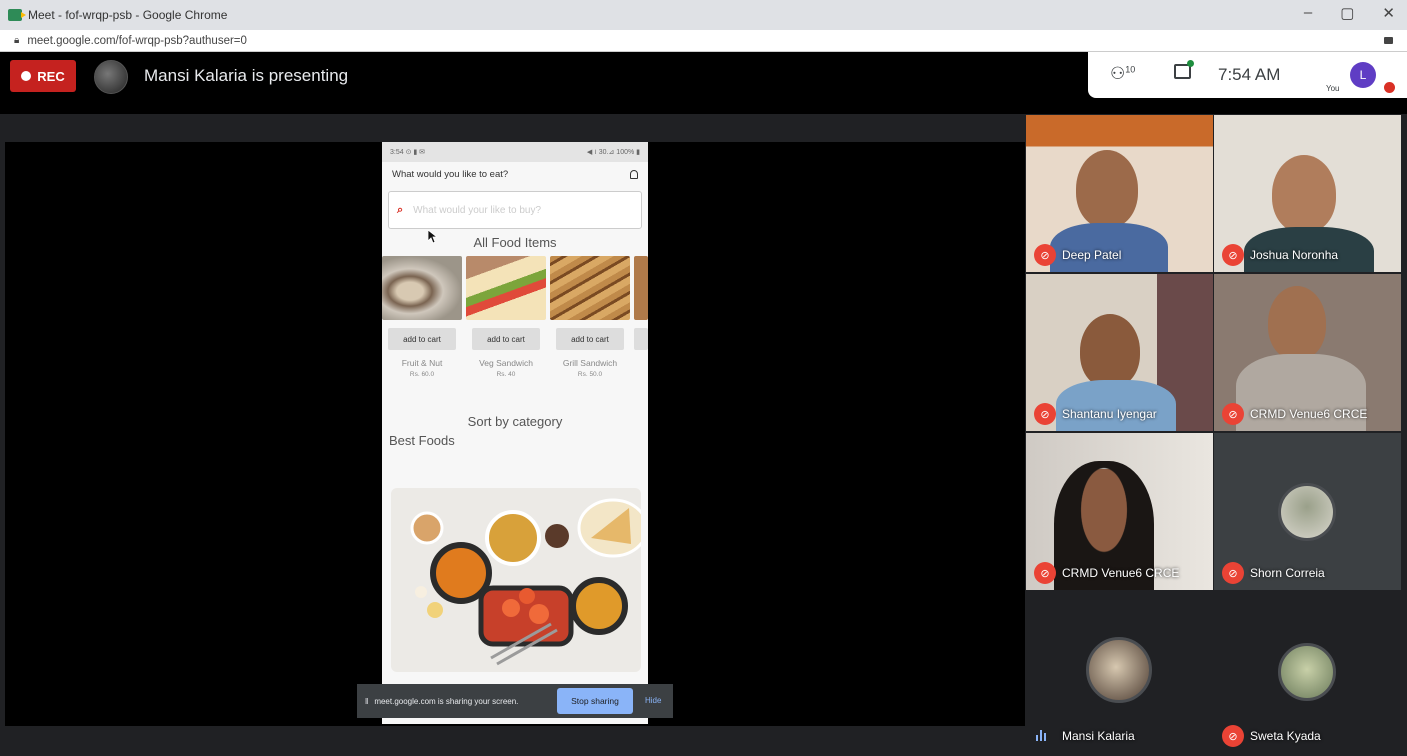 This screenshot has width=1407, height=756. What do you see at coordinates (422, 363) in the screenshot?
I see `food-name: Fruit & Nut` at bounding box center [422, 363].